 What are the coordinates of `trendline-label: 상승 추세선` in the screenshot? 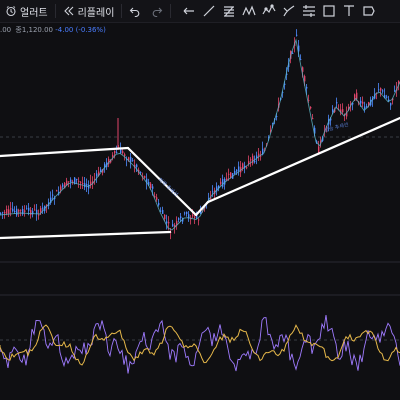 It's located at (337, 127).